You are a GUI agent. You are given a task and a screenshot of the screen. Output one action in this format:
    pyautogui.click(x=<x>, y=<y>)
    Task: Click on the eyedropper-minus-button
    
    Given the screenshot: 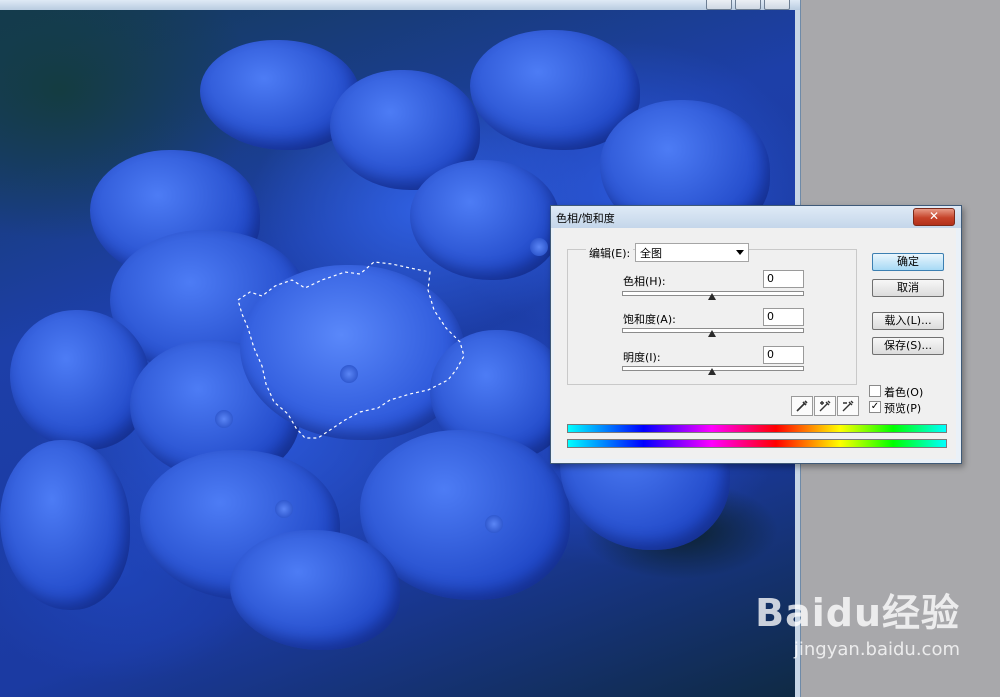 What is the action you would take?
    pyautogui.click(x=848, y=406)
    